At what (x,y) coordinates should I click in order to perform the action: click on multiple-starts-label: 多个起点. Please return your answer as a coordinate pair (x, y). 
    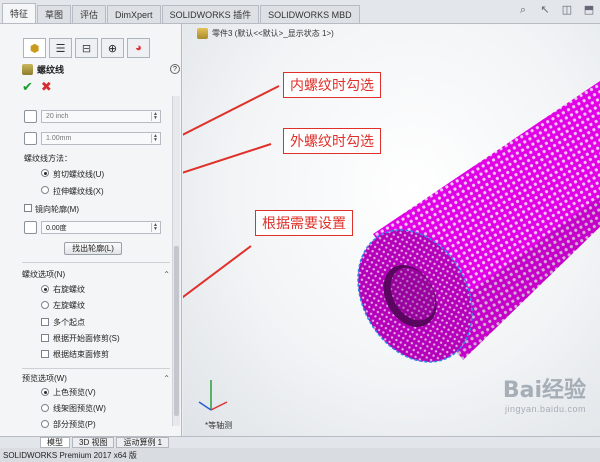
    Looking at the image, I should click on (69, 322).